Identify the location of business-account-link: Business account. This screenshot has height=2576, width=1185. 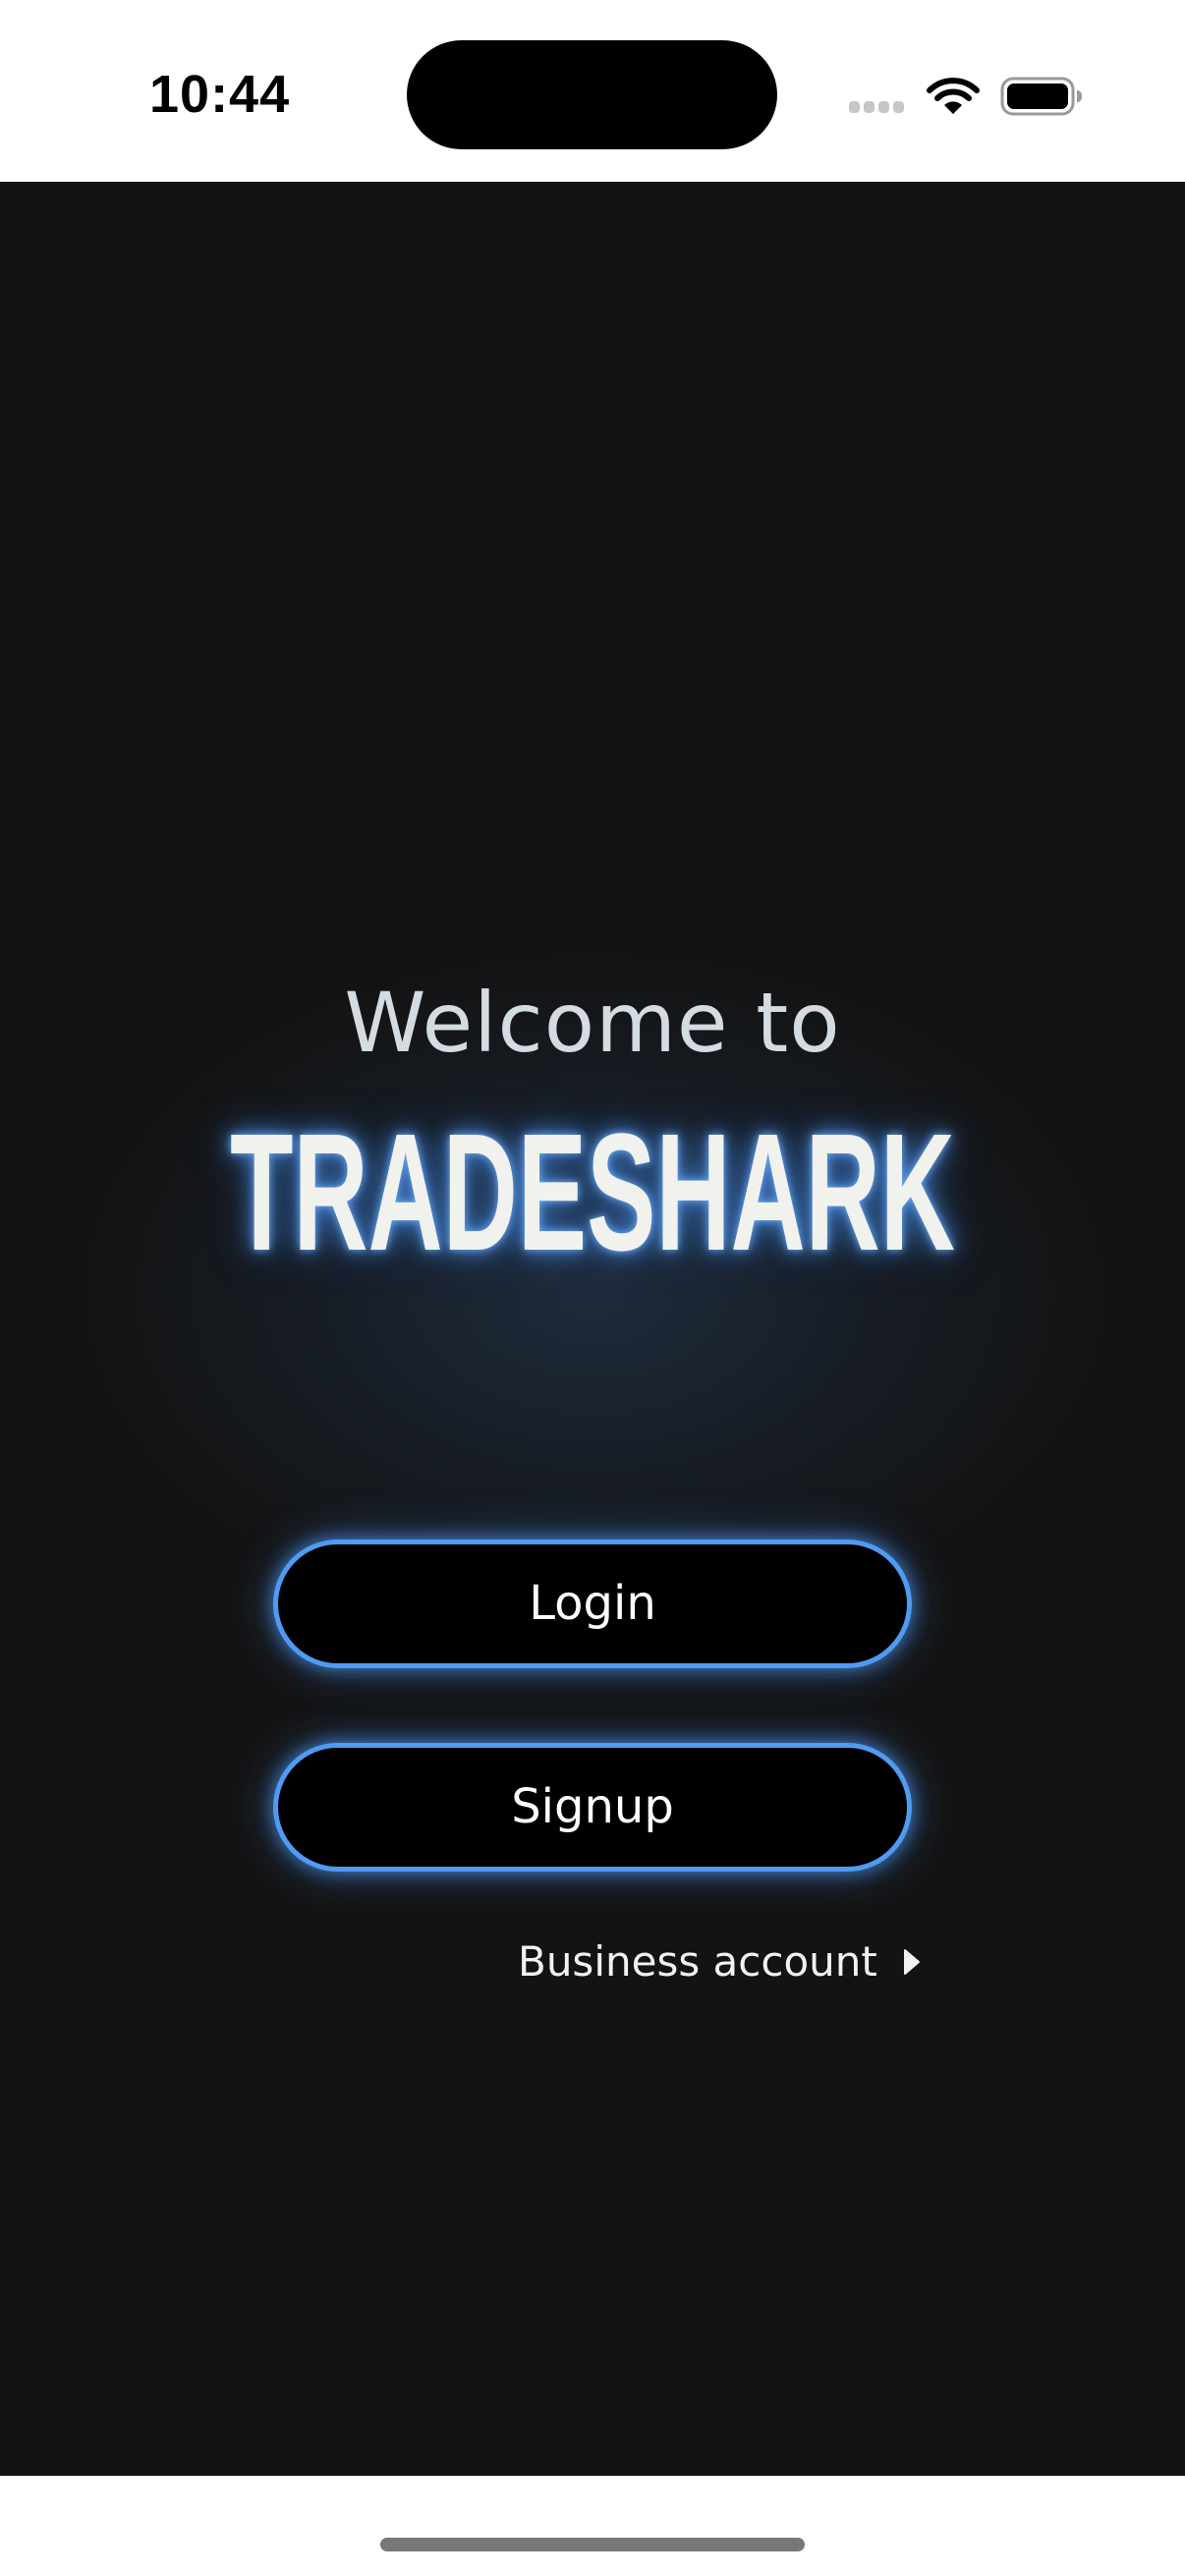
(720, 1961).